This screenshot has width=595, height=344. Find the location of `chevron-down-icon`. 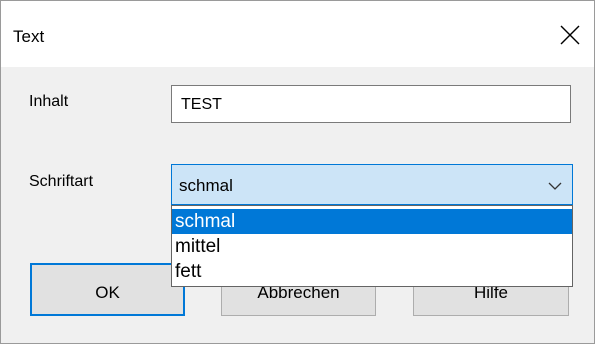

chevron-down-icon is located at coordinates (555, 186).